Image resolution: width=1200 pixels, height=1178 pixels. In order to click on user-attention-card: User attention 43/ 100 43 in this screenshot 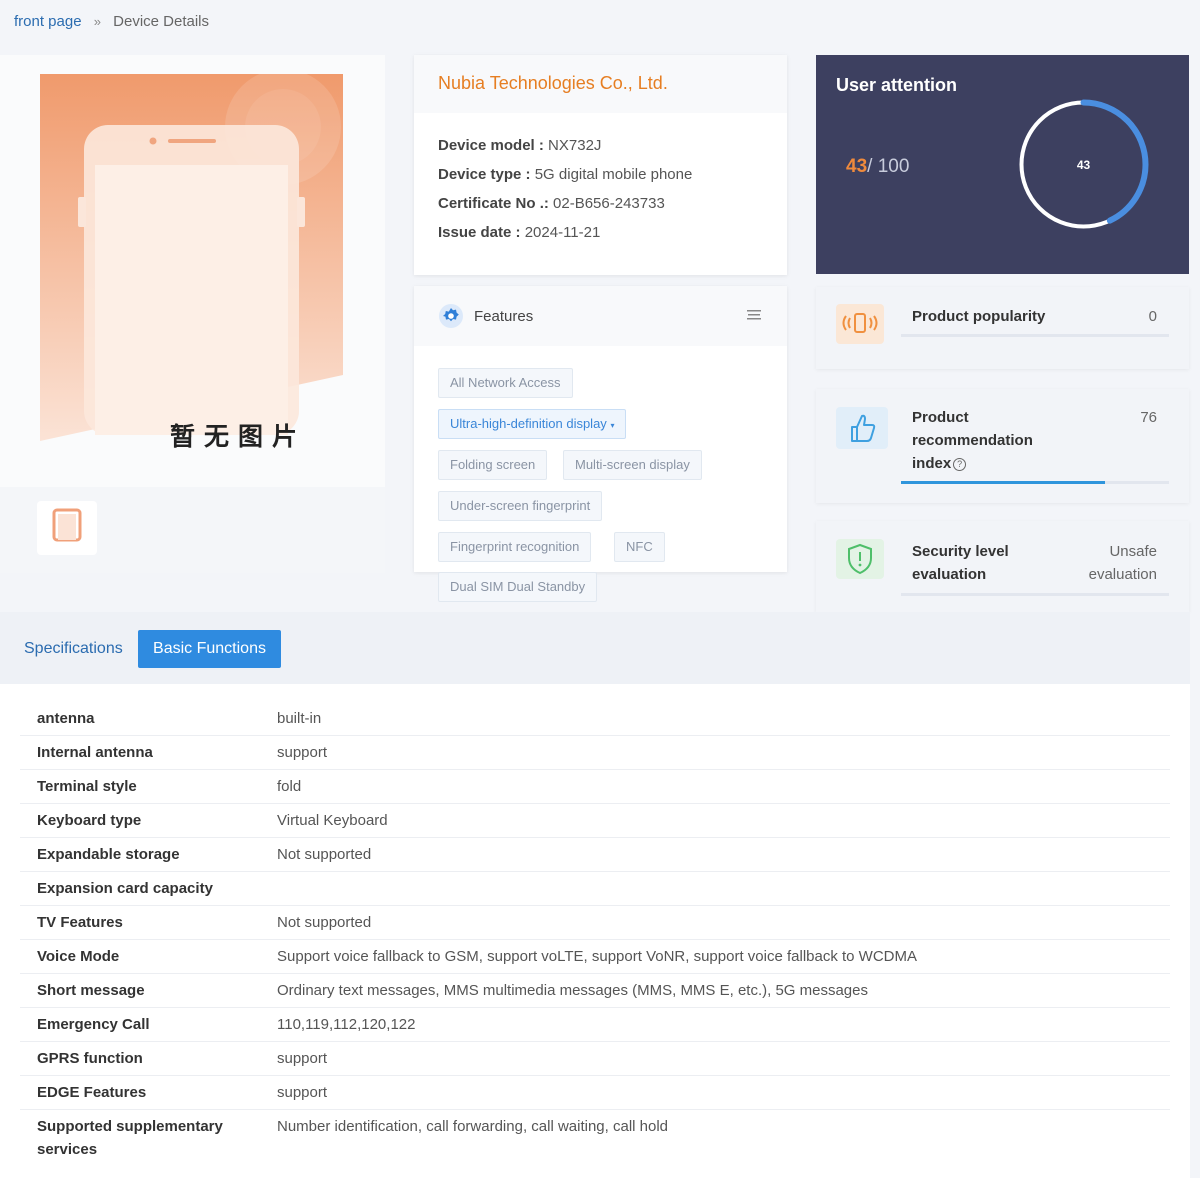, I will do `click(1002, 164)`.